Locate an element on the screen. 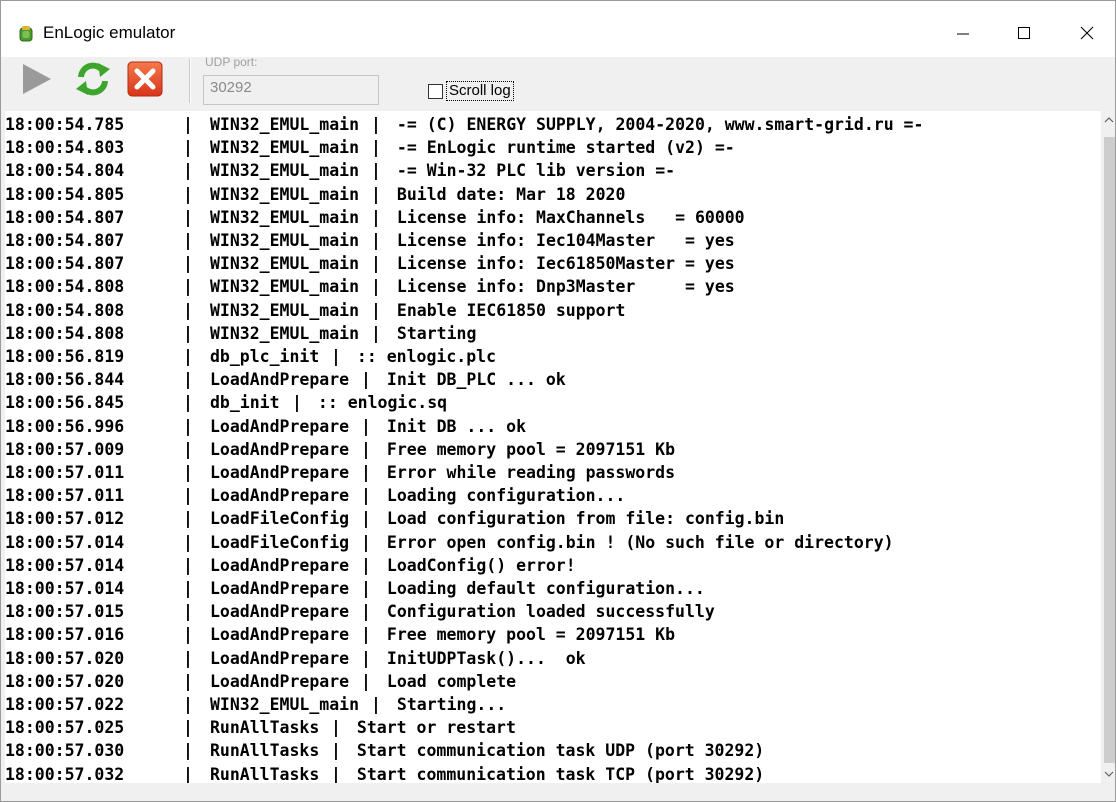 Image resolution: width=1116 pixels, height=802 pixels. stop-button is located at coordinates (145, 79).